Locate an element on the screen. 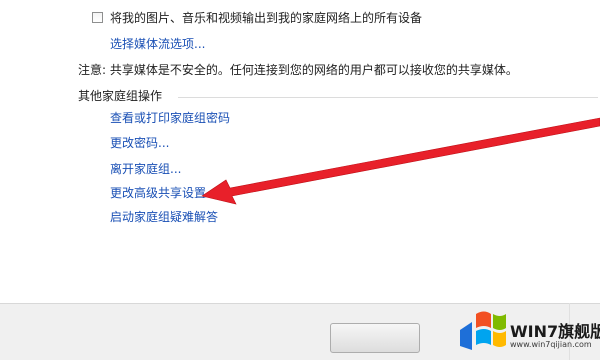 This screenshot has width=600, height=360. watermark-brand: WIN7旗舰版 is located at coordinates (555, 331).